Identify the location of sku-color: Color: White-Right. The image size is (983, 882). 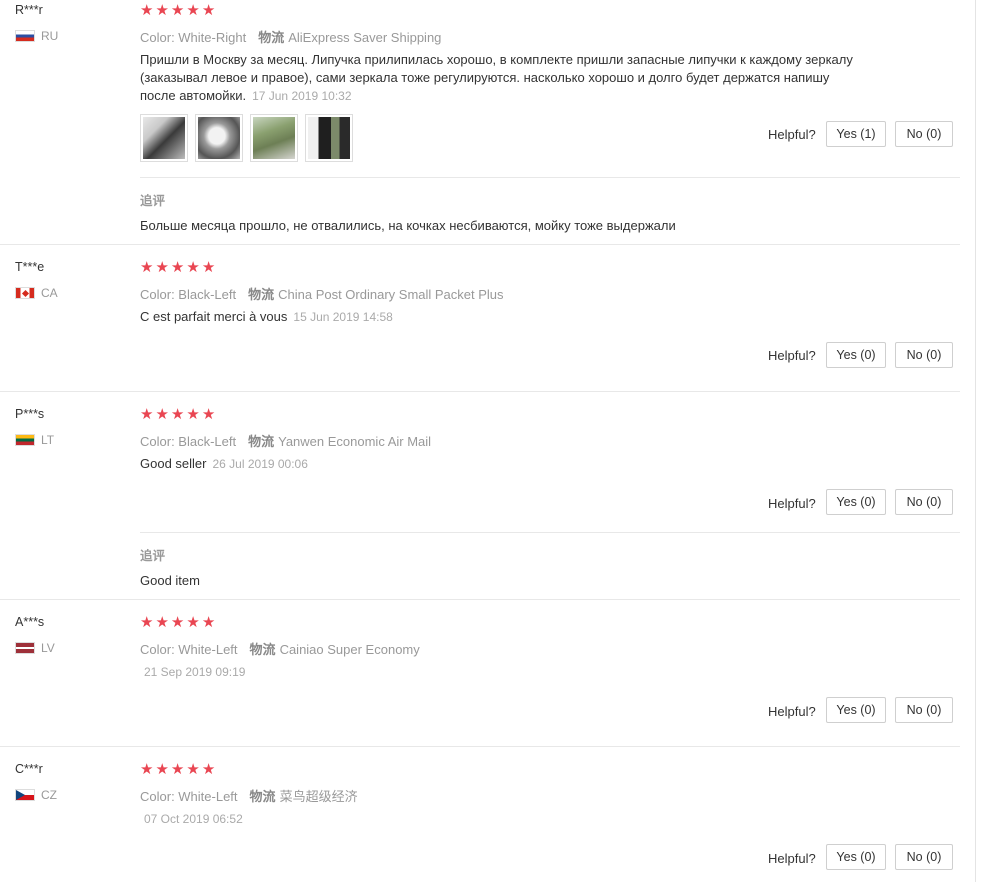
(193, 37).